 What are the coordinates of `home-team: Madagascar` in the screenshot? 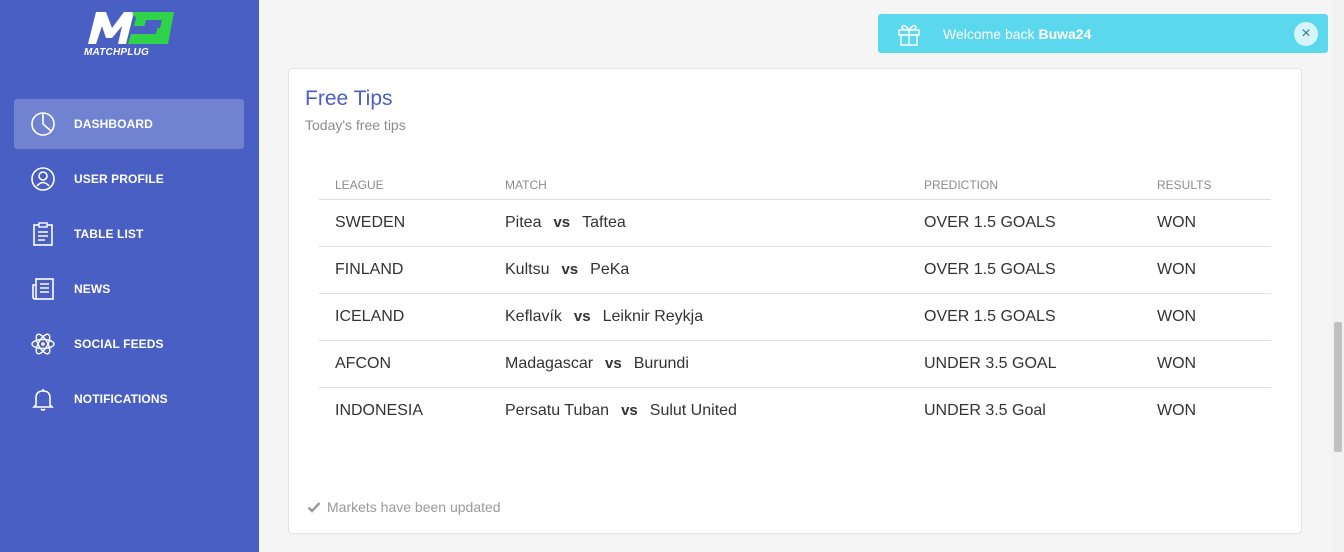 It's located at (549, 363).